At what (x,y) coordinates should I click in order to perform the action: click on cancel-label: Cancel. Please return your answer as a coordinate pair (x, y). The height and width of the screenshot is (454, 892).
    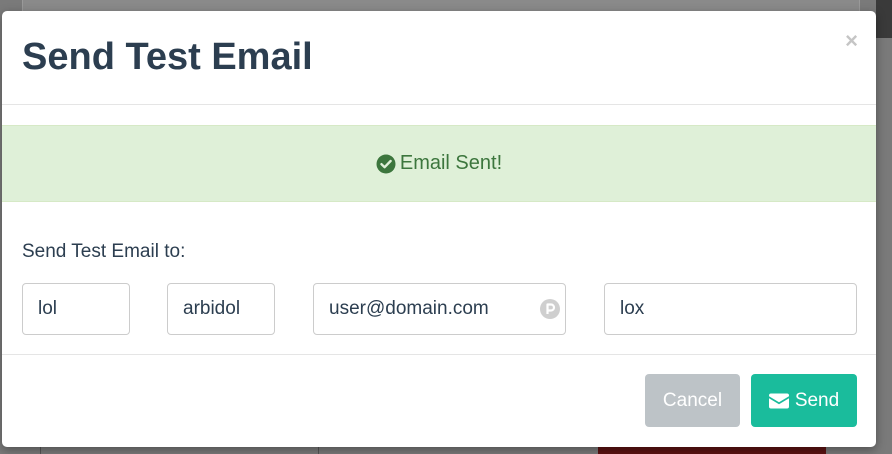
    Looking at the image, I should click on (692, 400).